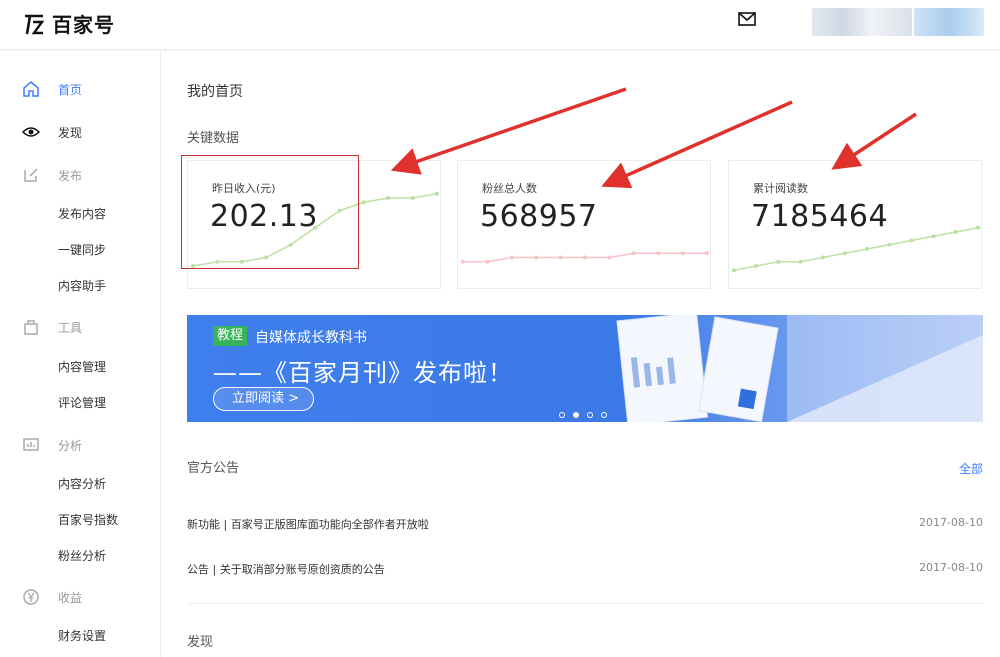 The width and height of the screenshot is (1000, 657). I want to click on user-avatar-blurred, so click(862, 22).